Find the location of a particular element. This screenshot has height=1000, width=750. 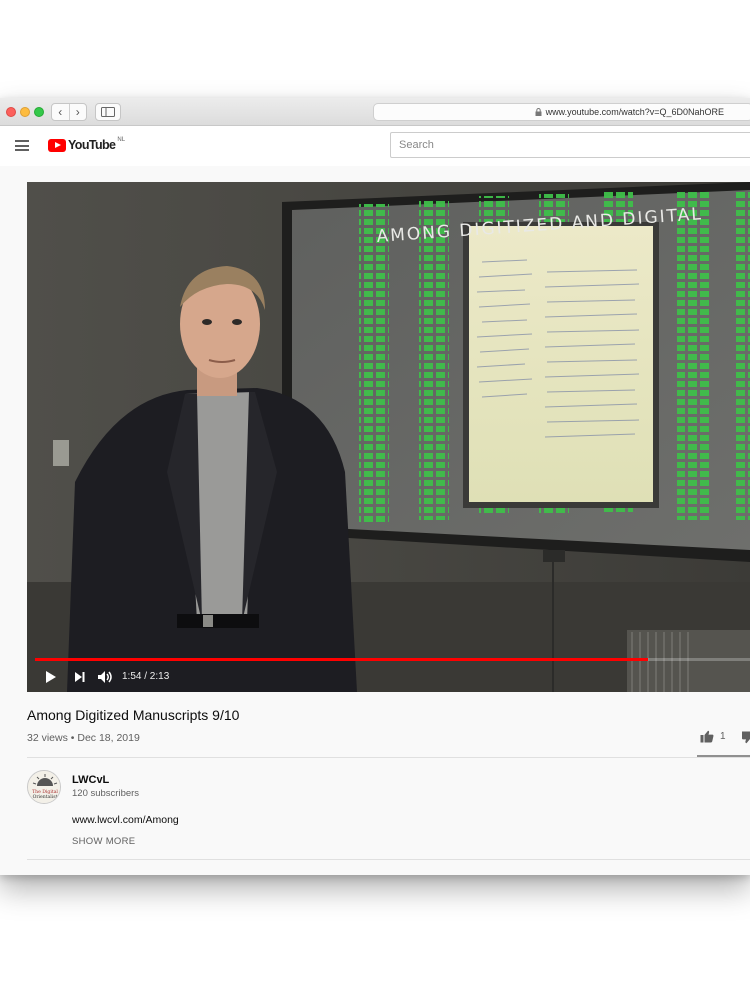

forward-button: › is located at coordinates (77, 112).